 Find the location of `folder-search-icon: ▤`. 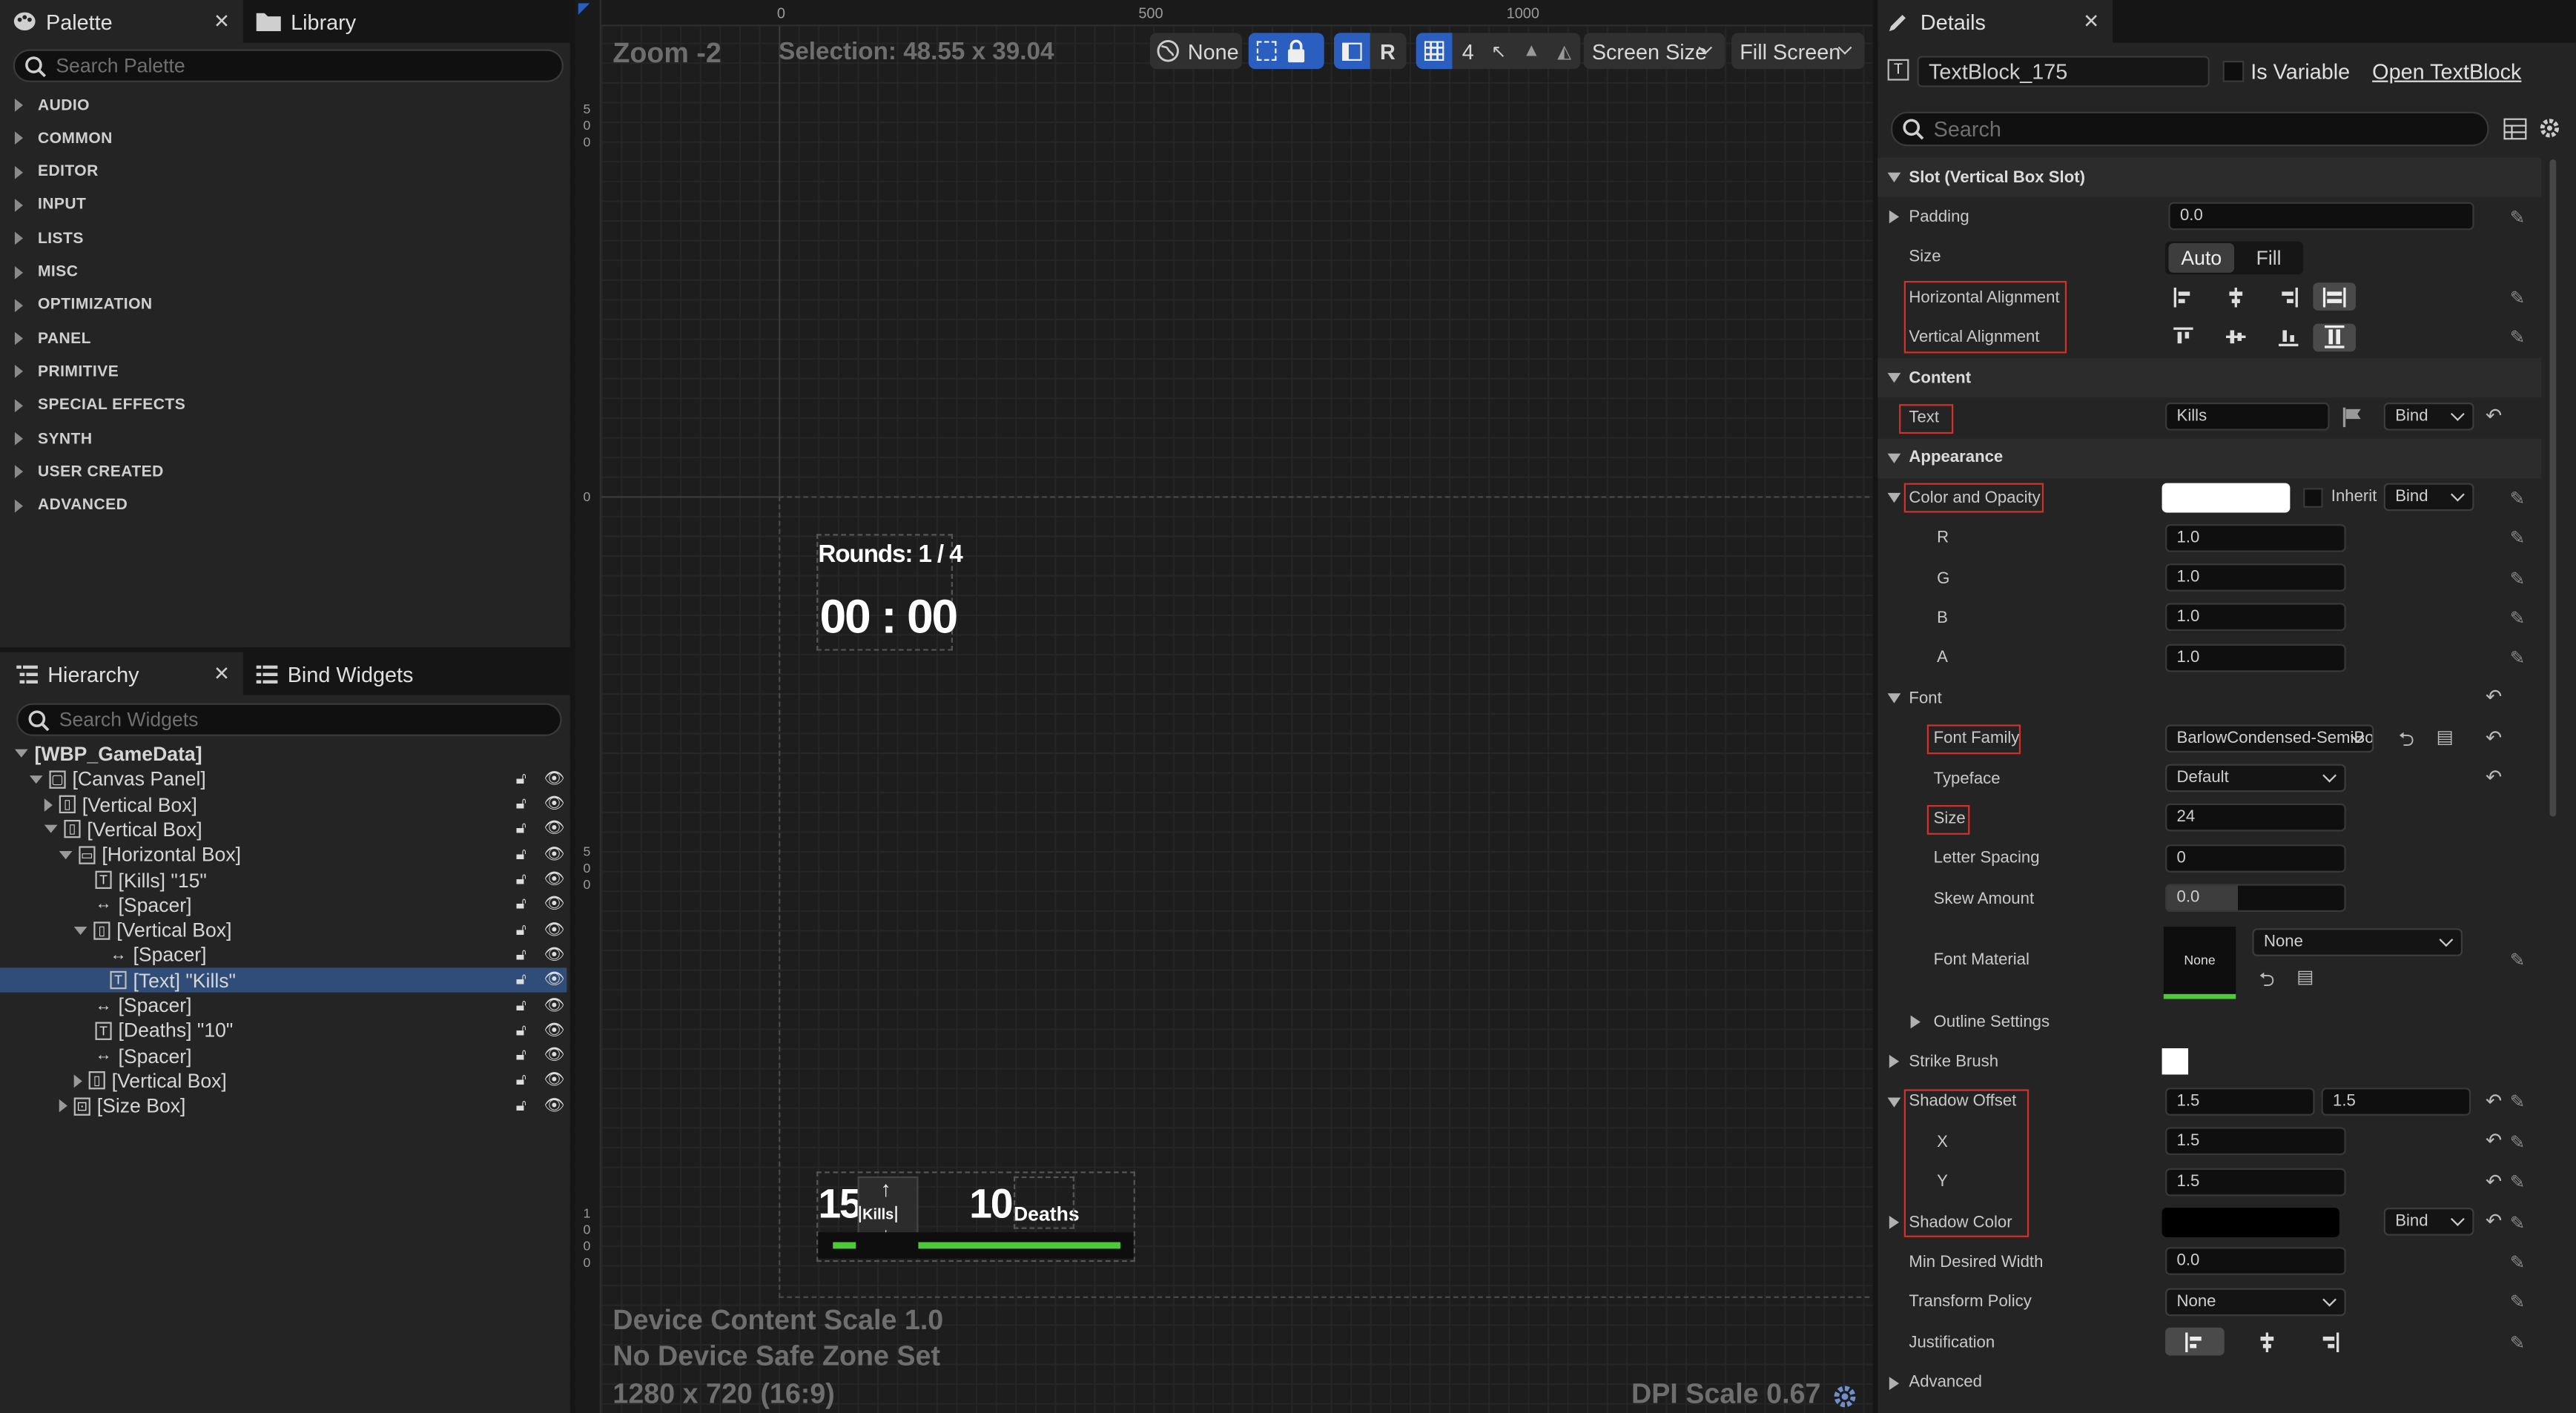

folder-search-icon: ▤ is located at coordinates (2305, 976).